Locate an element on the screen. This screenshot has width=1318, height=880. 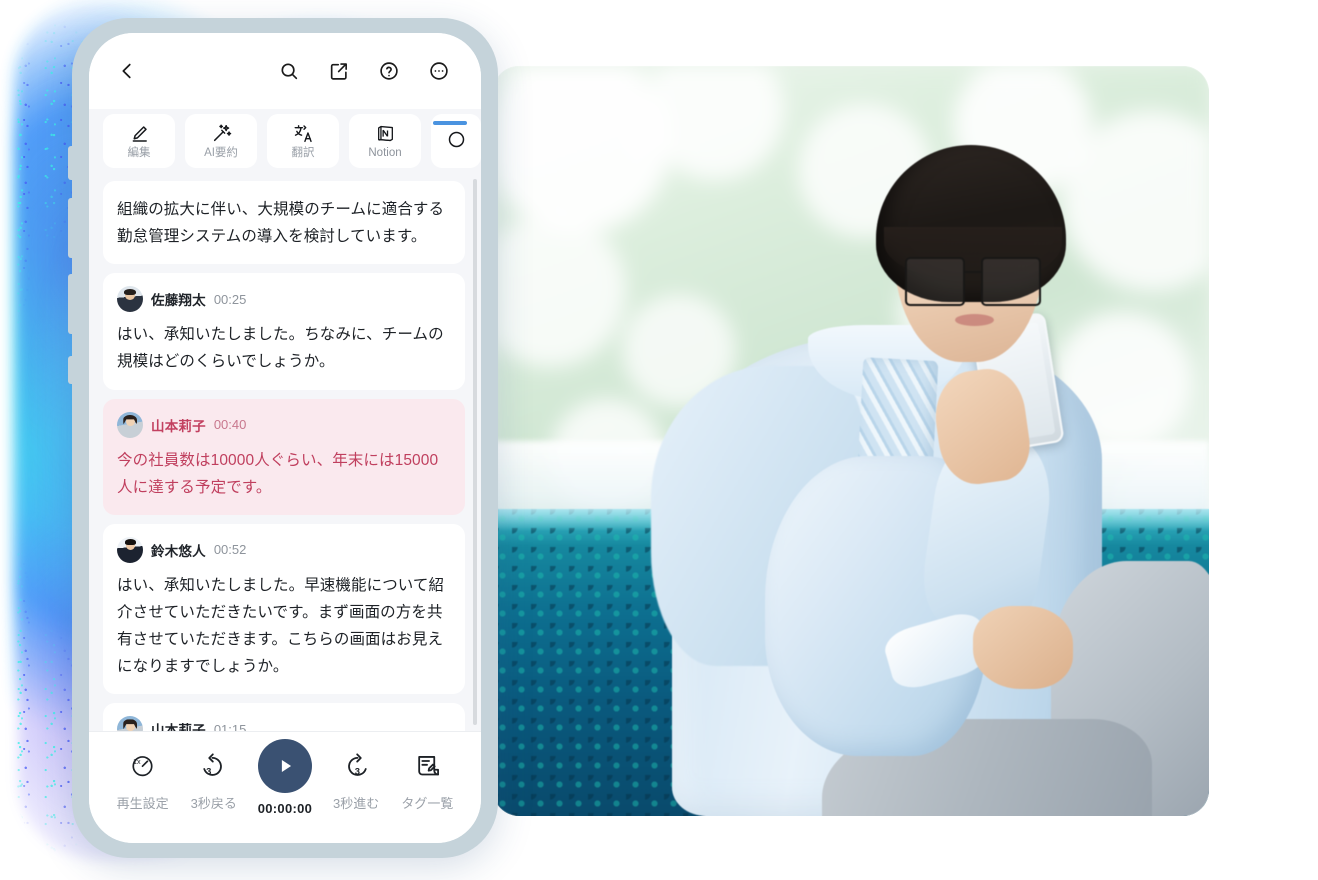
chip-edit: 編集 is located at coordinates (139, 141).